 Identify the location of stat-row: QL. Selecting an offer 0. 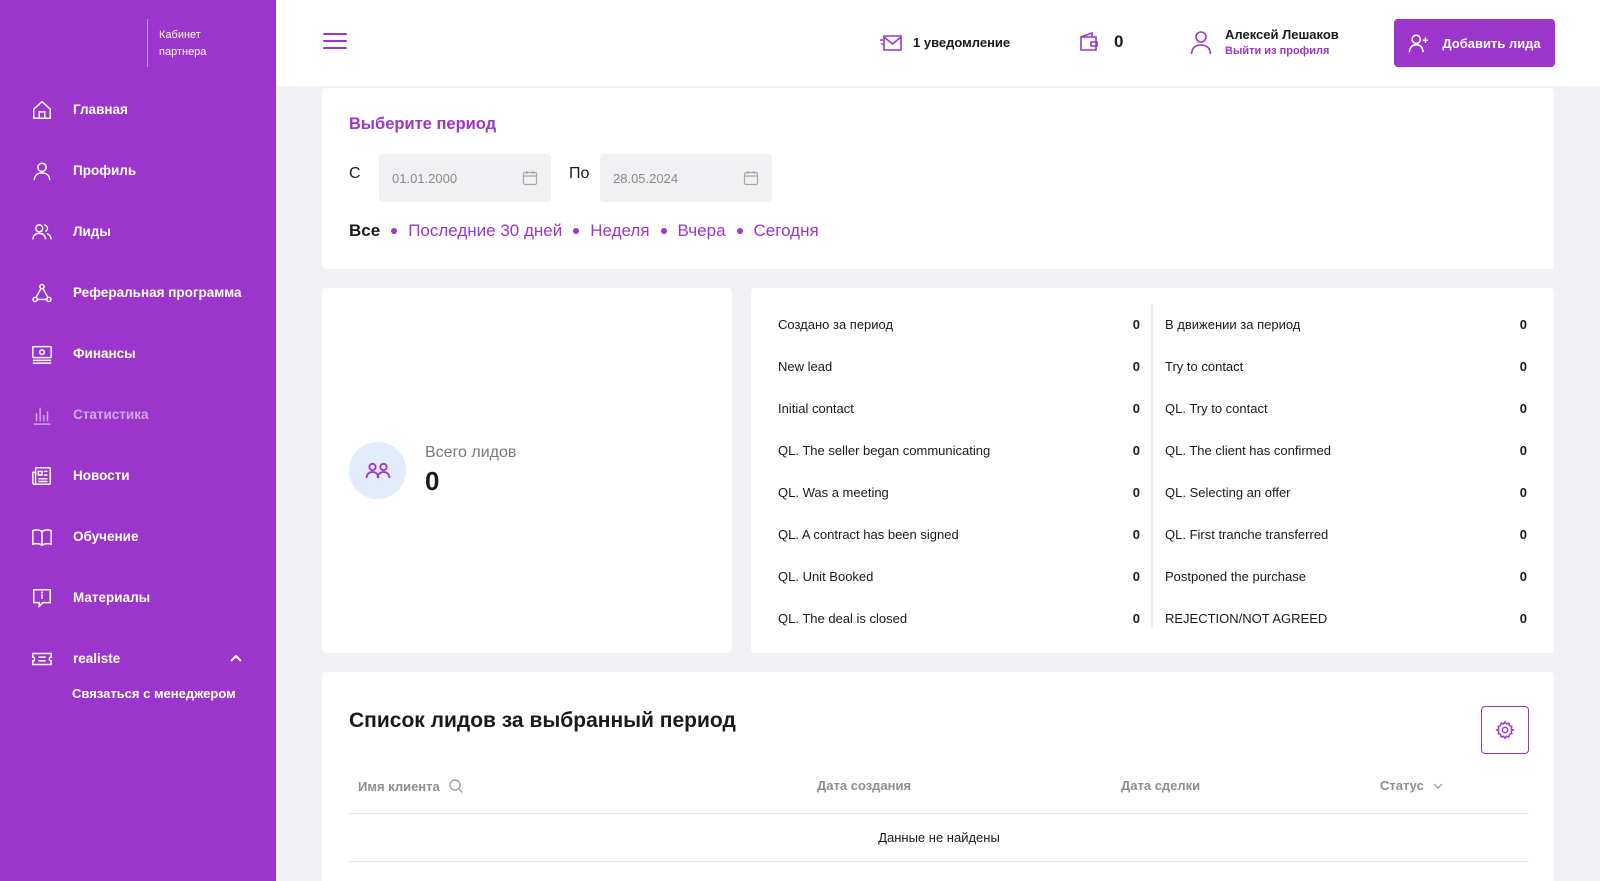
(1346, 492).